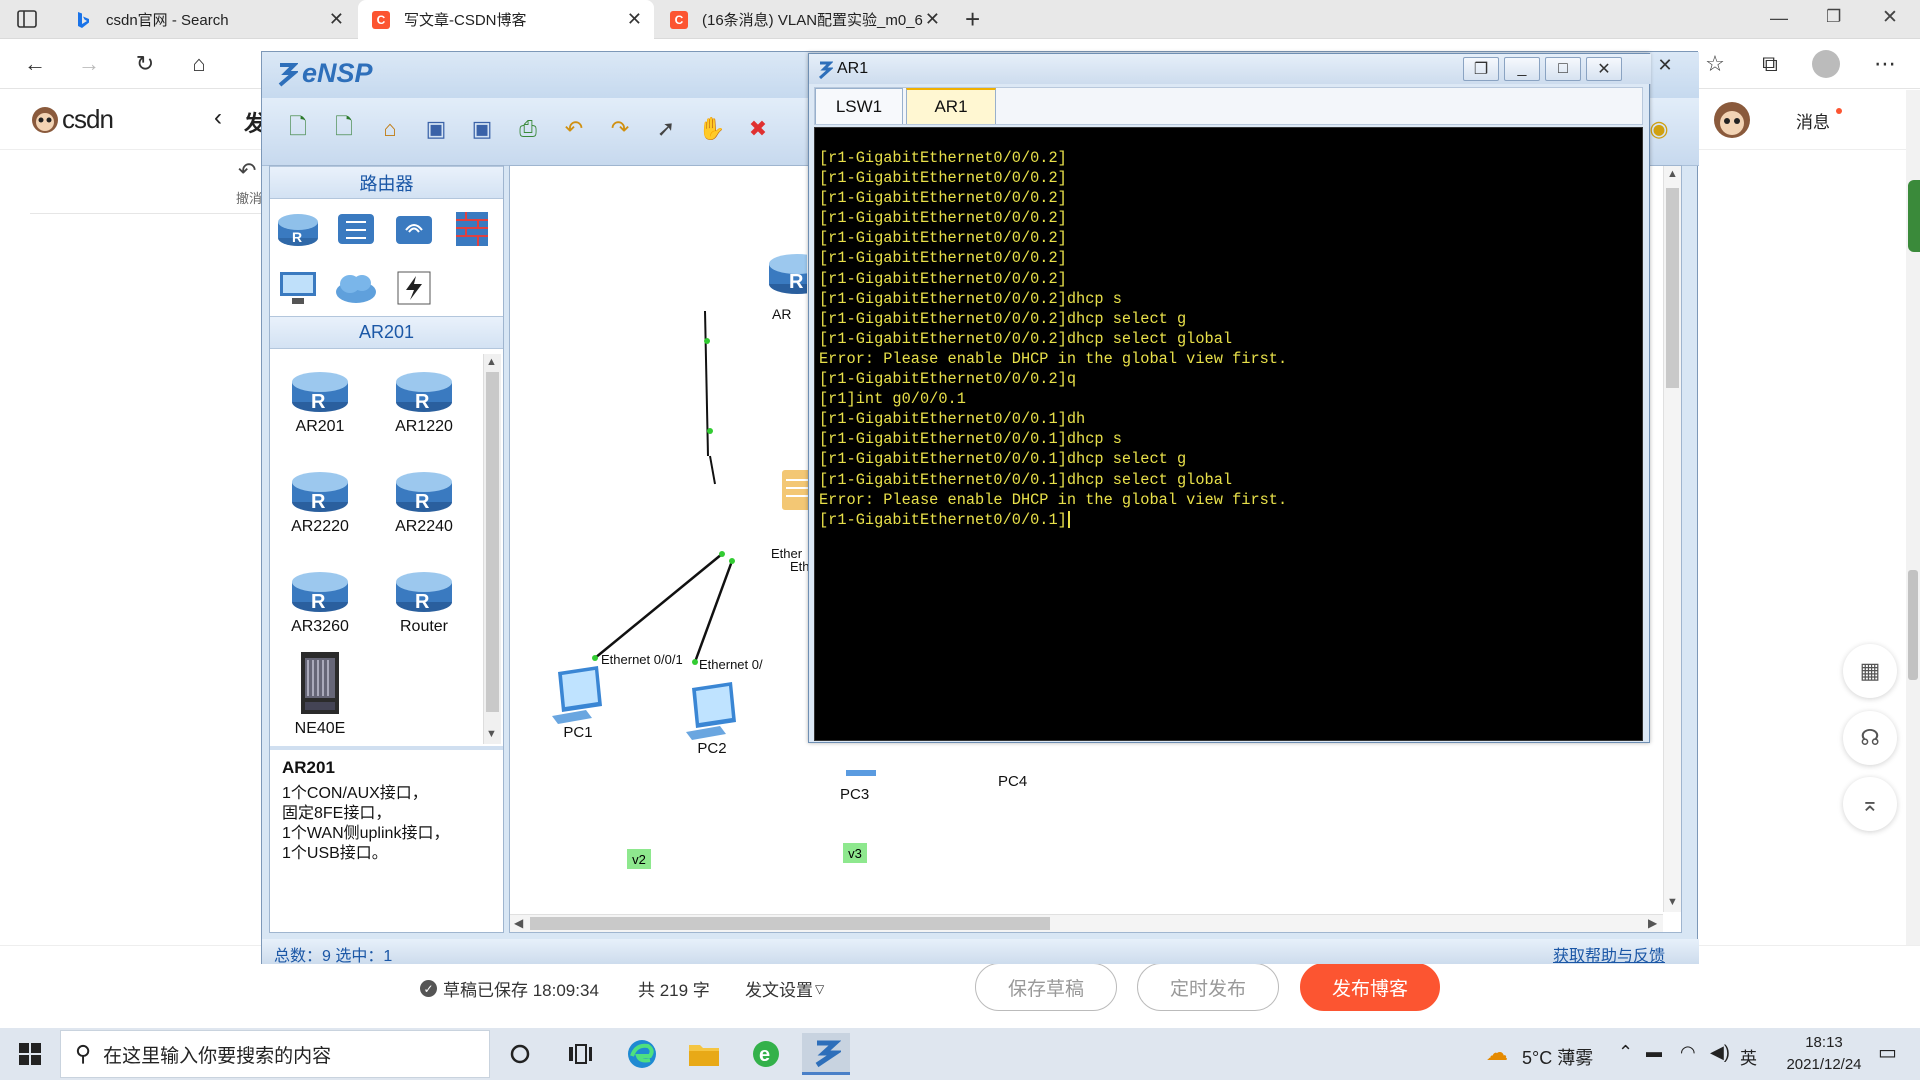 The height and width of the screenshot is (1080, 1920). Describe the element at coordinates (1870, 738) in the screenshot. I see `customer-service-icon: ☊` at that location.